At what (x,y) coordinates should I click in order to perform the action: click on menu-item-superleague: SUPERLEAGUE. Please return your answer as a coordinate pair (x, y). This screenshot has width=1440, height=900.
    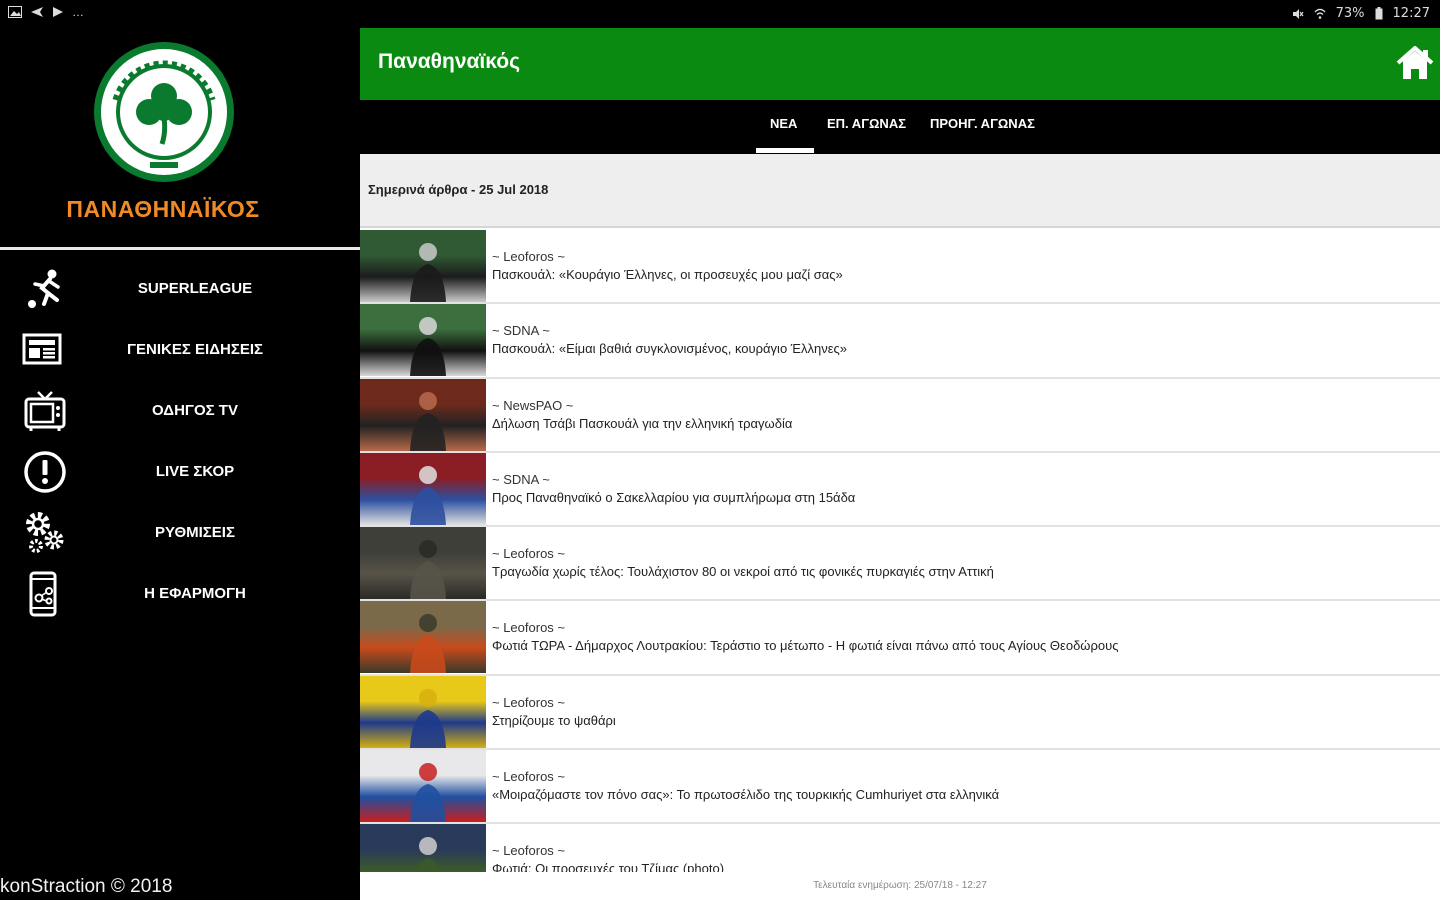
    Looking at the image, I should click on (180, 288).